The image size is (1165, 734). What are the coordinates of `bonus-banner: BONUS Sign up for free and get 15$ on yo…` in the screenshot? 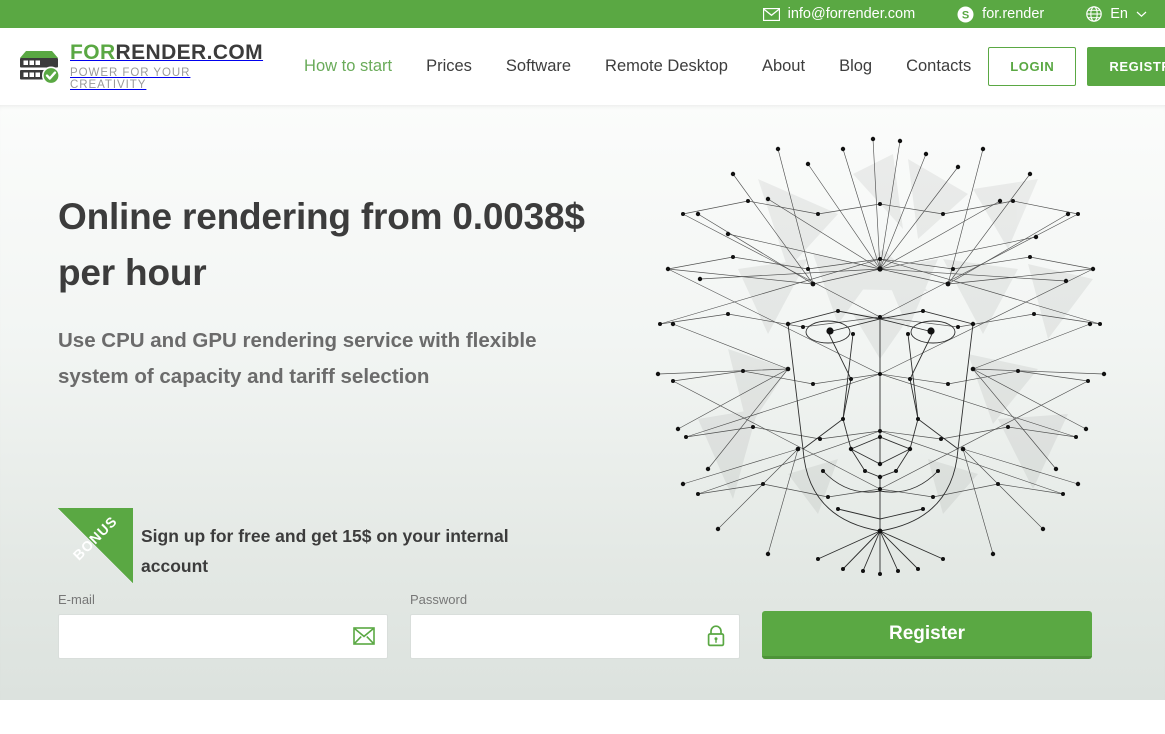 It's located at (318, 545).